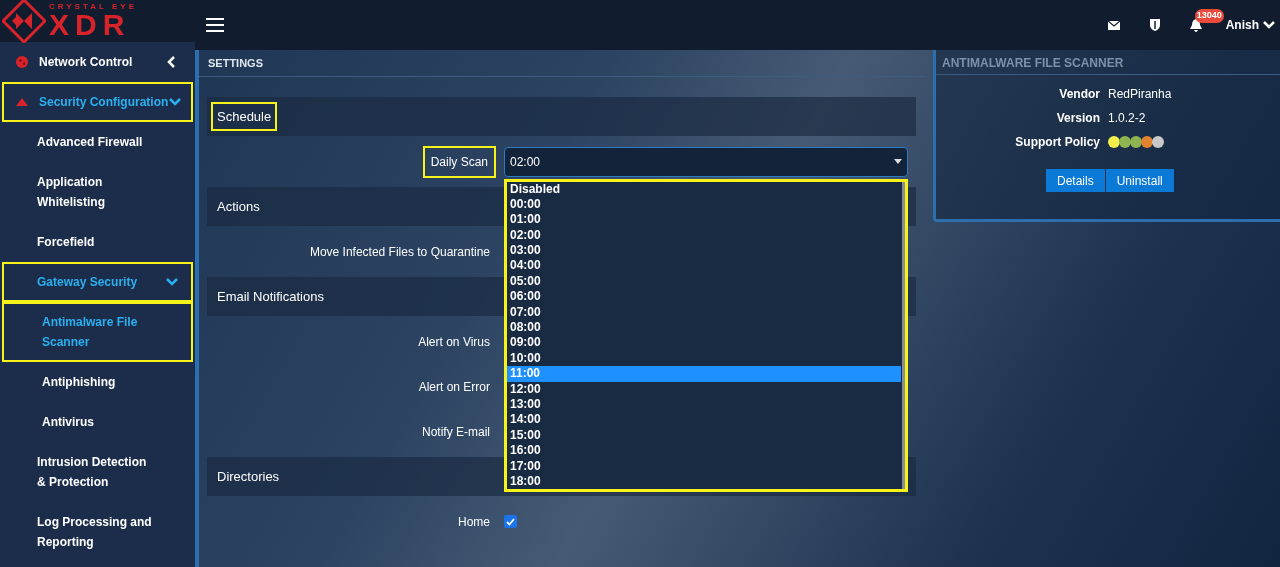 The image size is (1280, 567). I want to click on field-label: Daily Scan, so click(459, 161).